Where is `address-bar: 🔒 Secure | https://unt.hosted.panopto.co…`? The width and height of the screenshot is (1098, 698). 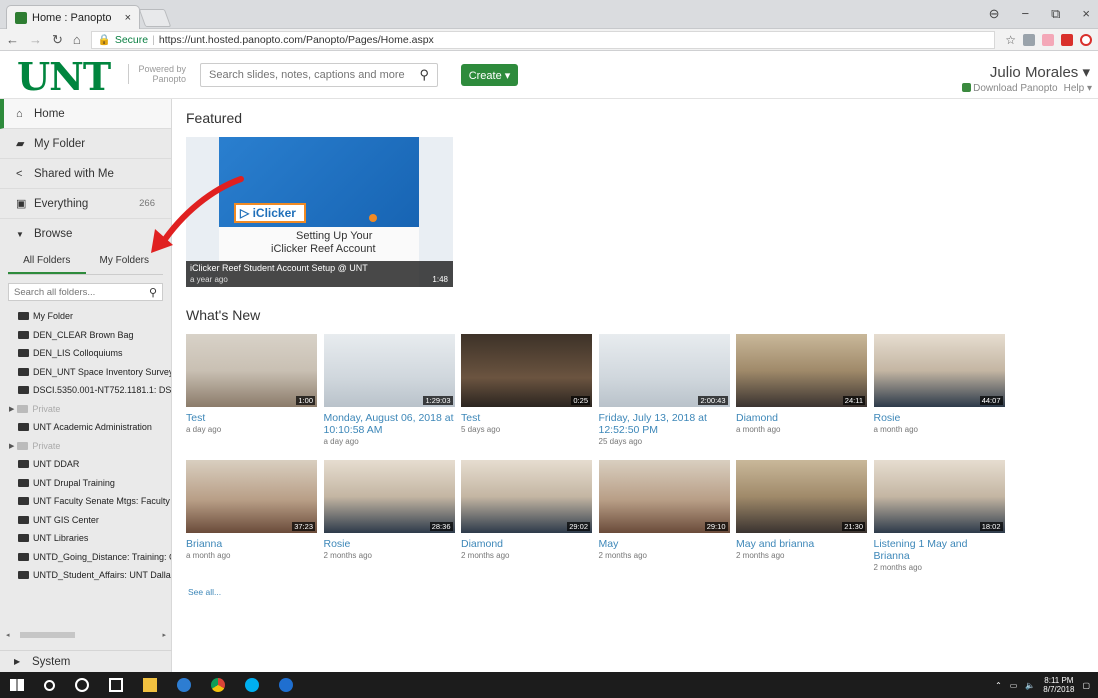
address-bar: 🔒 Secure | https://unt.hosted.panopto.co… is located at coordinates (543, 39).